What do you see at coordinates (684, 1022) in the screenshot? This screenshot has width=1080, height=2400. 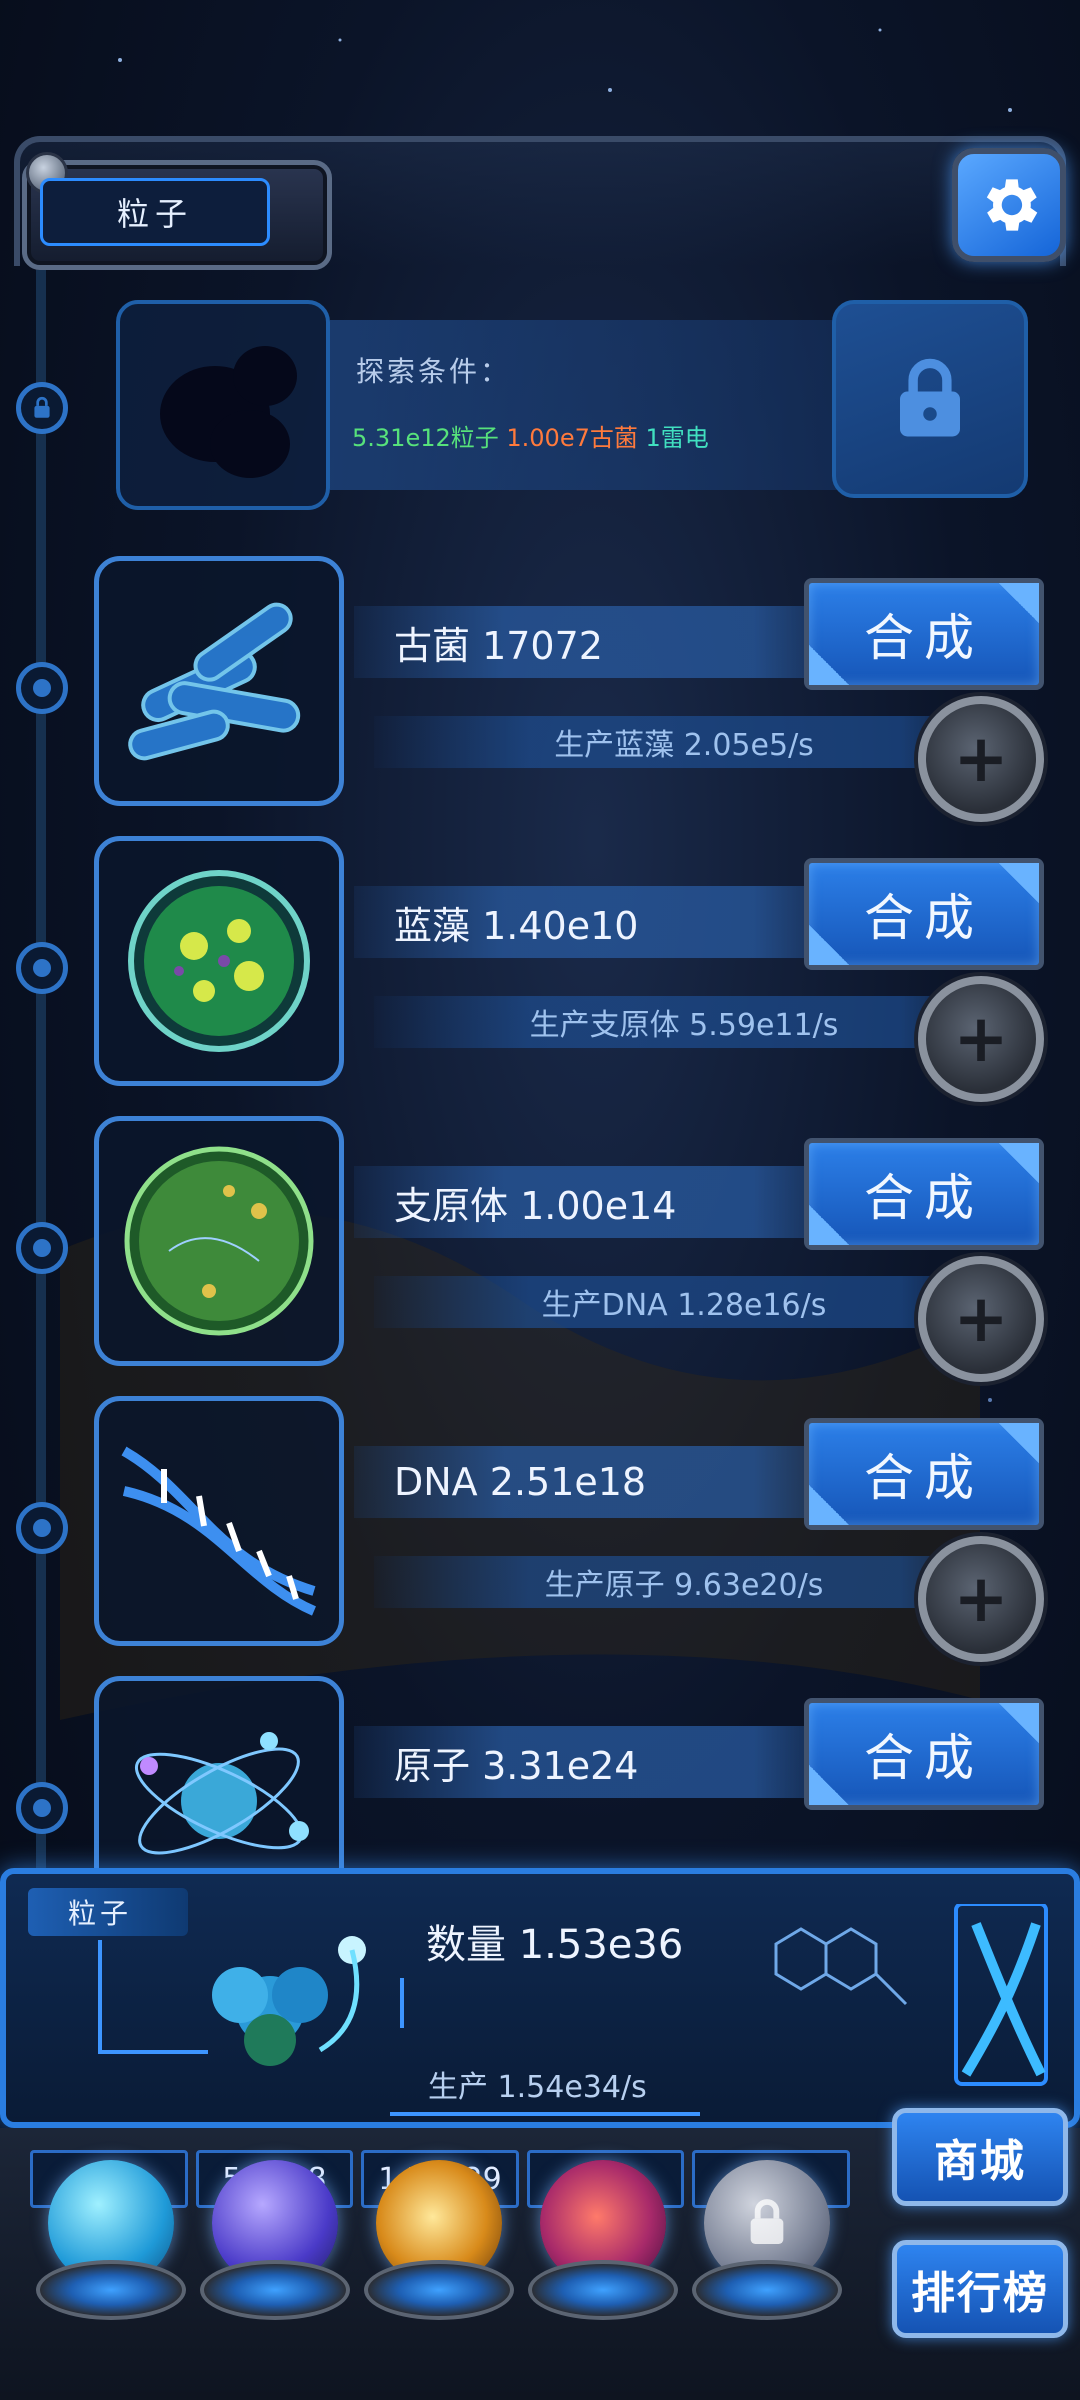 I see `item-production: 生产支原体 5.59e11/s` at bounding box center [684, 1022].